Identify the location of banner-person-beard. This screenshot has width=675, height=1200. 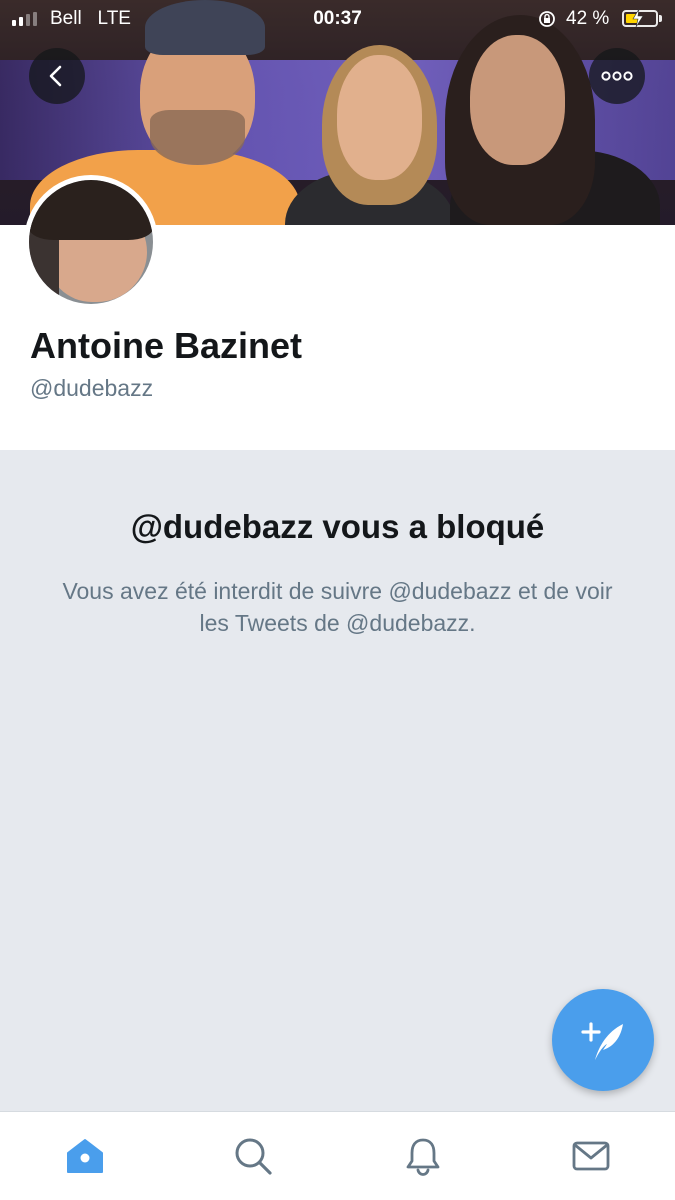
(197, 137).